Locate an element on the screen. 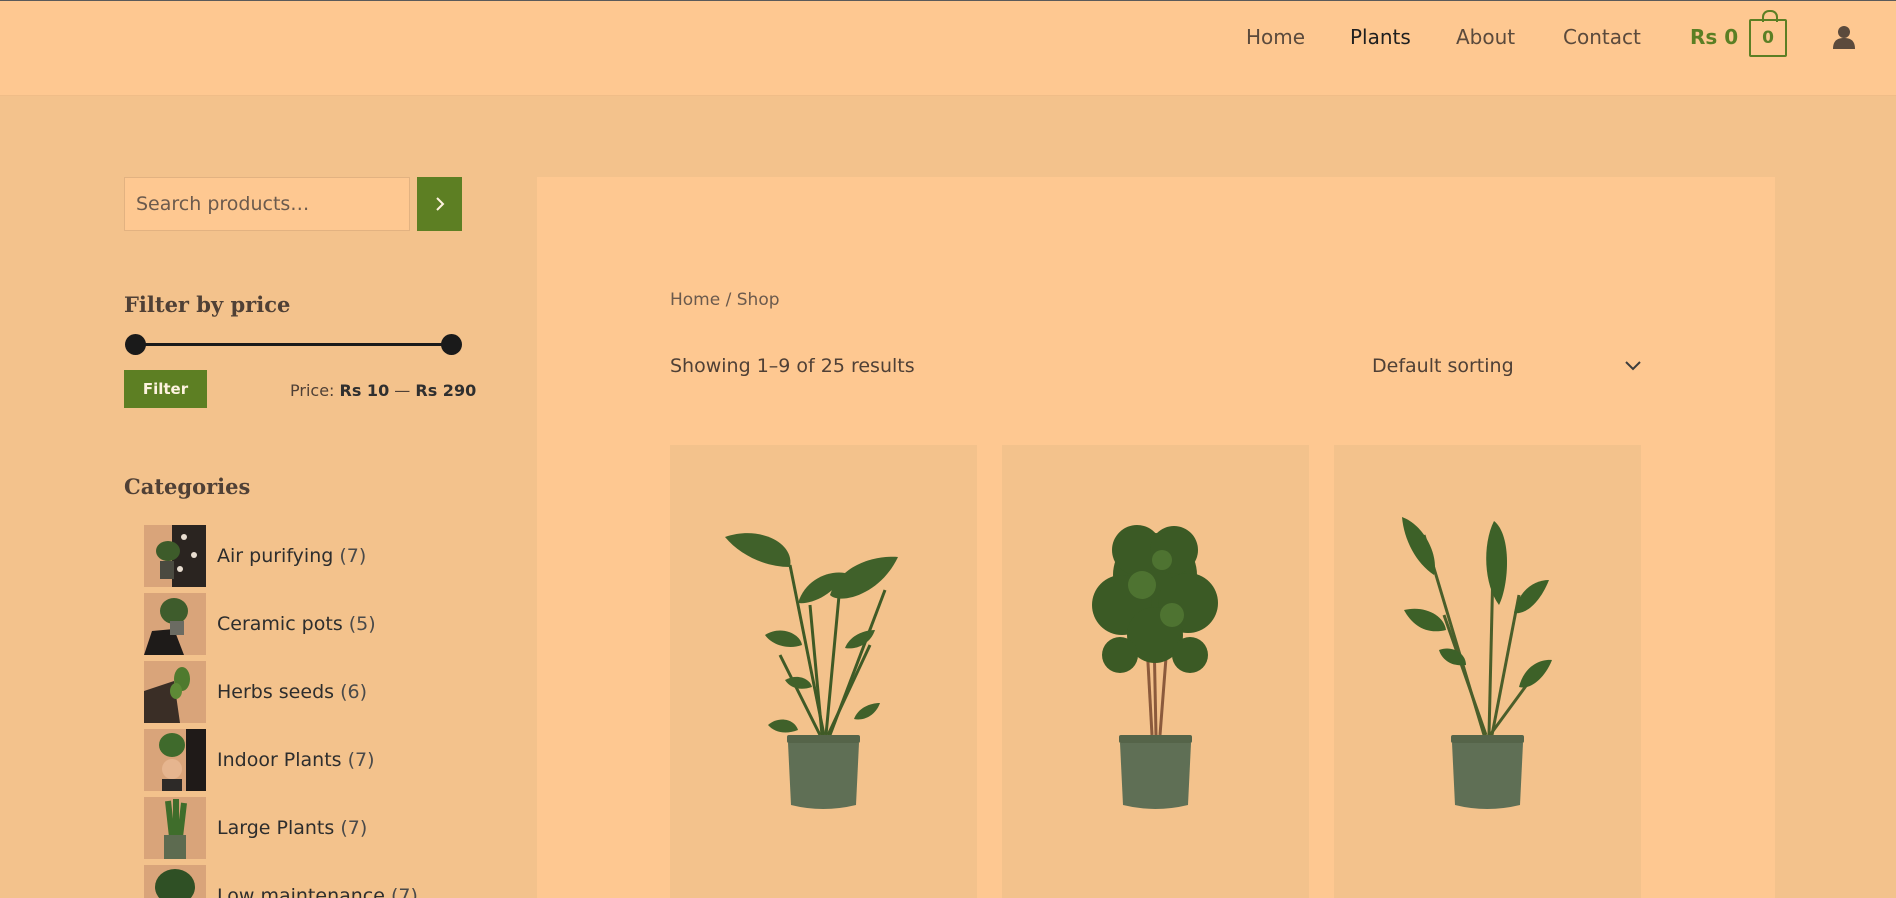 Image resolution: width=1896 pixels, height=898 pixels. category-count: (5) is located at coordinates (362, 624).